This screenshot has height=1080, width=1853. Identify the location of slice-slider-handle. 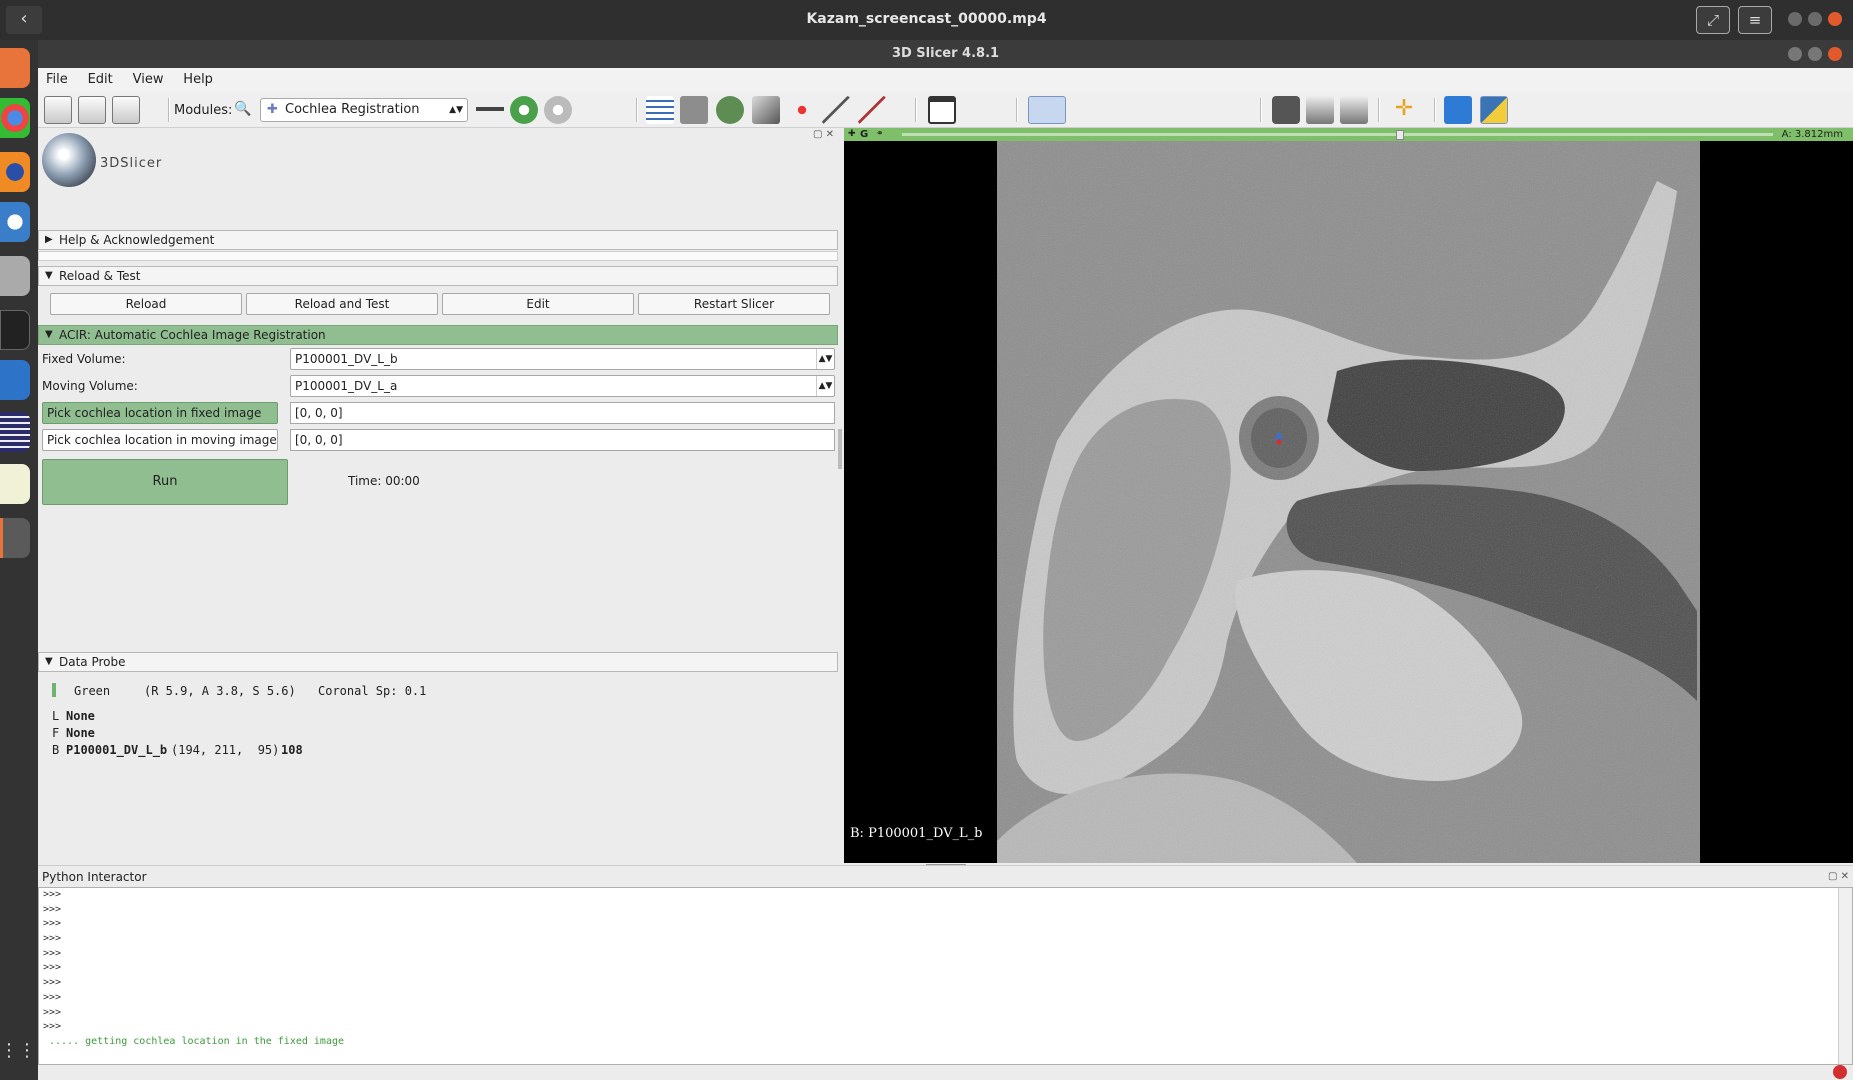
(1400, 135).